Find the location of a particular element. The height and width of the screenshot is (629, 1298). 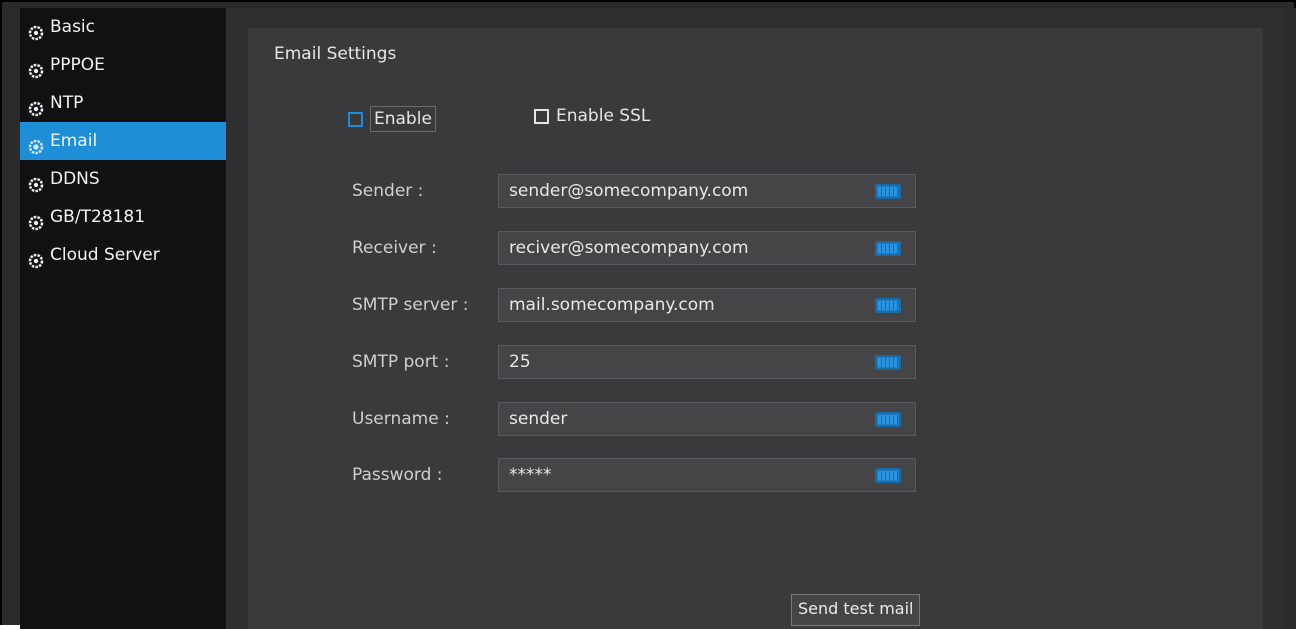

username-label: Username : is located at coordinates (401, 419).